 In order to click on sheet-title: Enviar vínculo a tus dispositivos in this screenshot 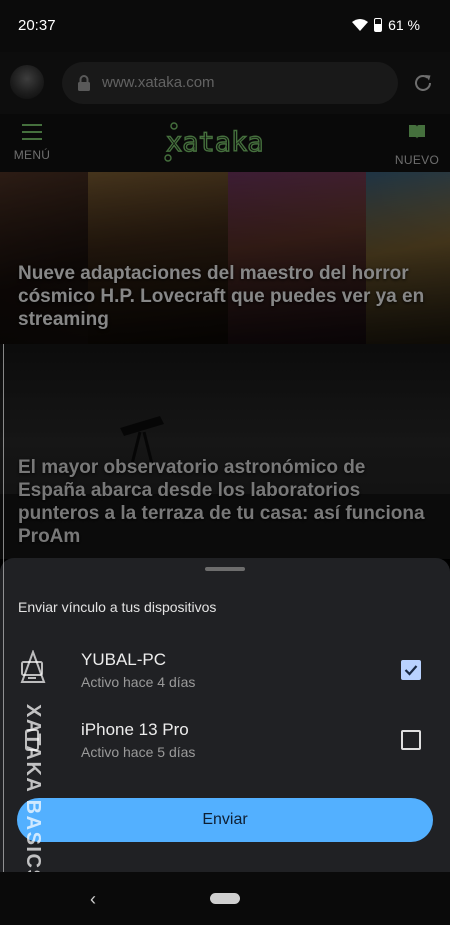, I will do `click(117, 607)`.